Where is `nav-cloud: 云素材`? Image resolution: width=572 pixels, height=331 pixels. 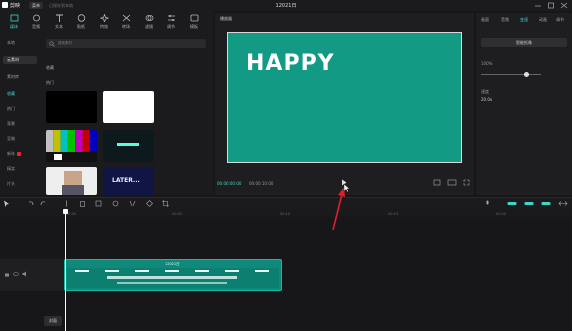
nav-cloud: 云素材 is located at coordinates (20, 60).